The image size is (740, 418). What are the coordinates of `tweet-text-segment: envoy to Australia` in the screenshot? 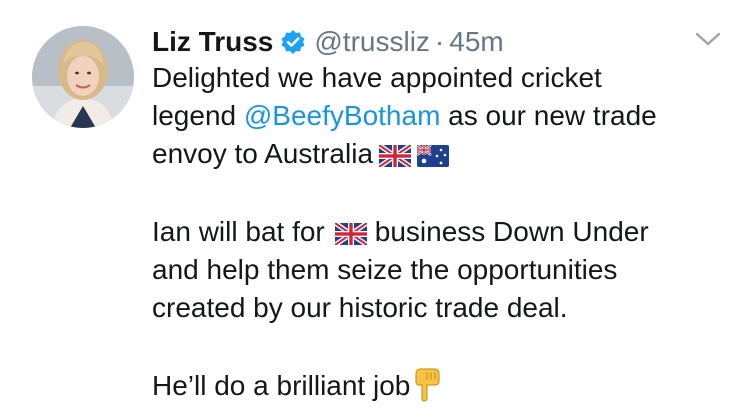 It's located at (263, 153).